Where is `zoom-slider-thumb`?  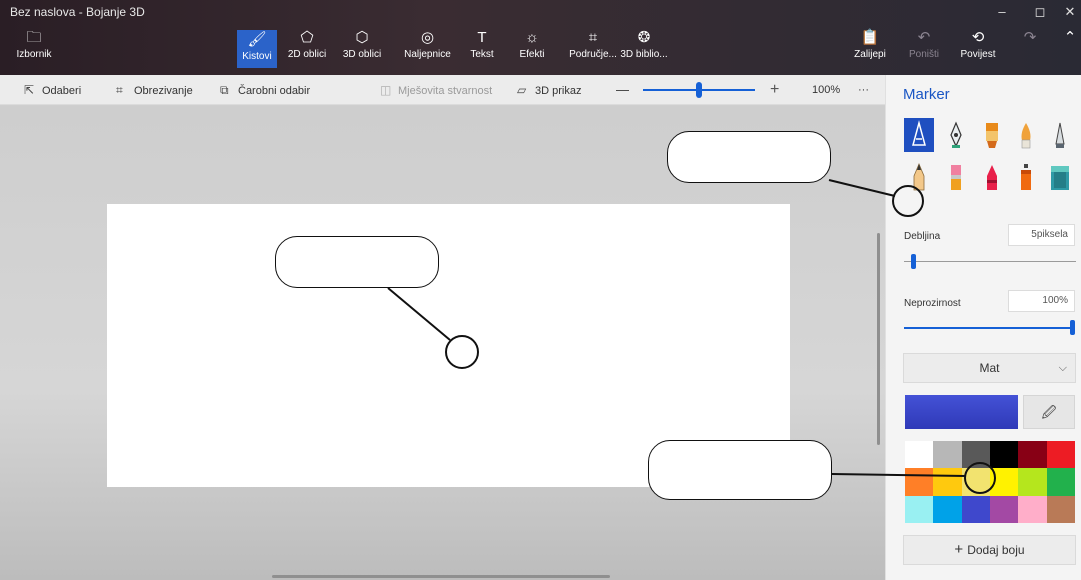
zoom-slider-thumb is located at coordinates (699, 90).